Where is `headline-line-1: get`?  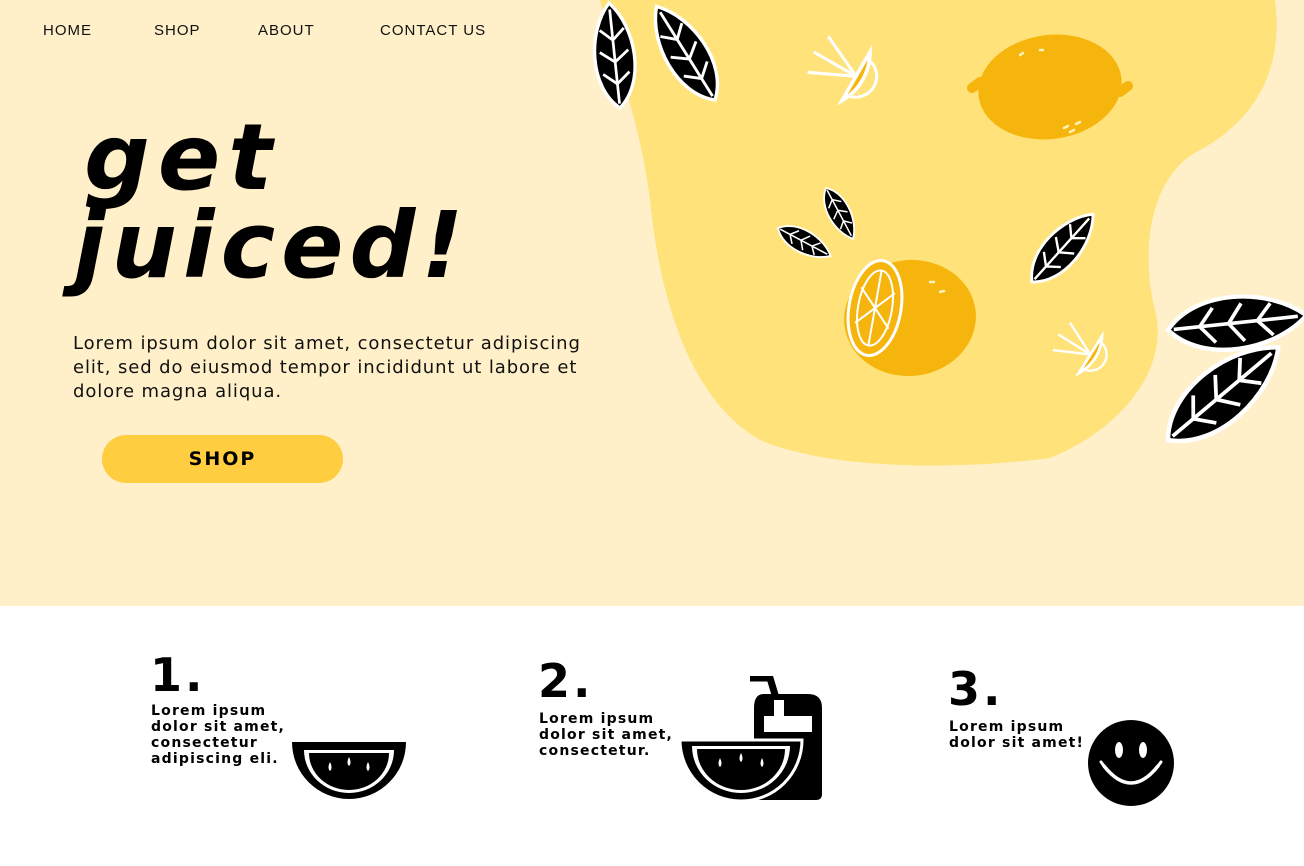
headline-line-1: get is located at coordinates (182, 157).